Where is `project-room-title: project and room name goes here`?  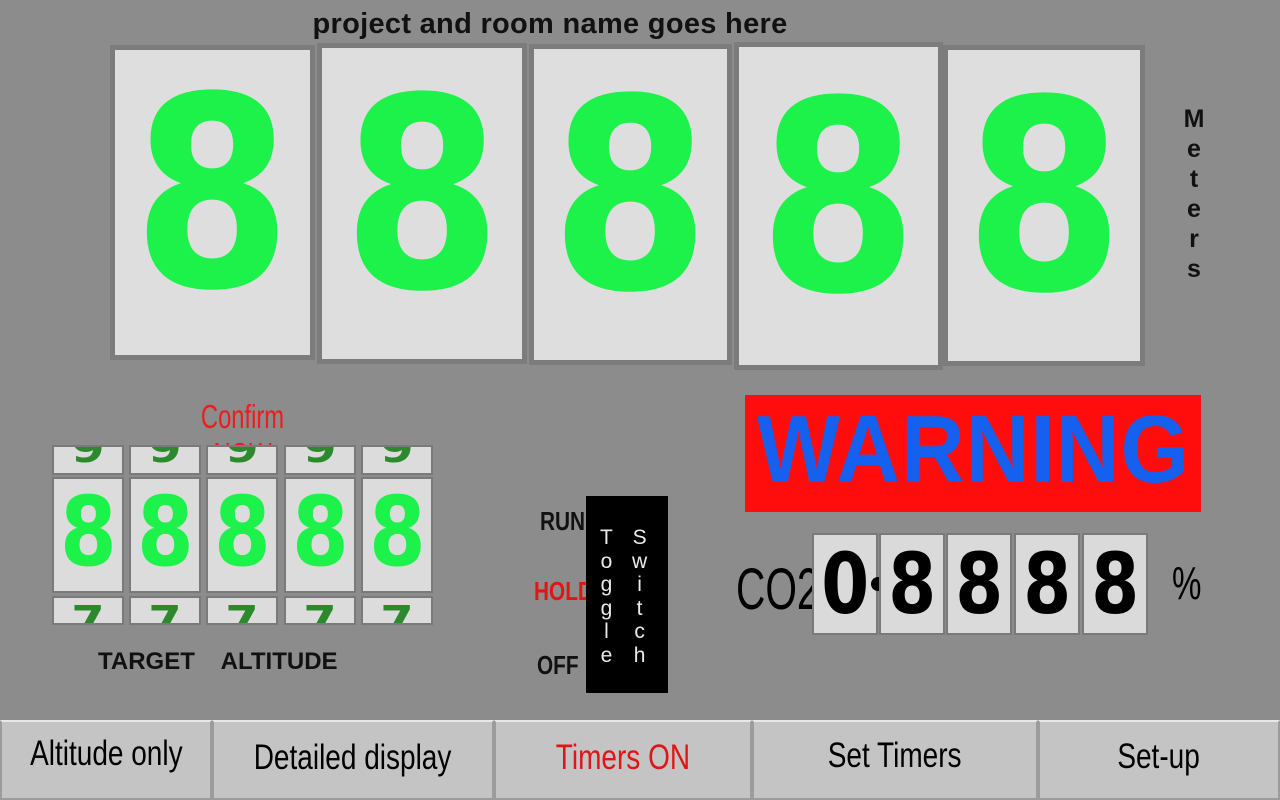 project-room-title: project and room name goes here is located at coordinates (550, 24).